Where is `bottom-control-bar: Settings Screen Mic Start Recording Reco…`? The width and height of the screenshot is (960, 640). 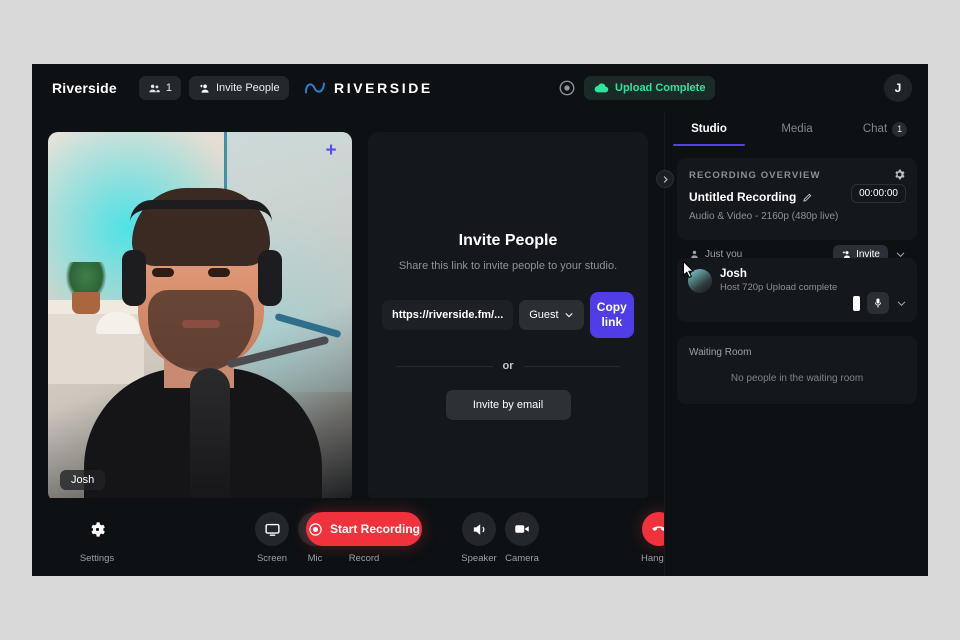
bottom-control-bar: Settings Screen Mic Start Recording Reco… is located at coordinates (354, 537).